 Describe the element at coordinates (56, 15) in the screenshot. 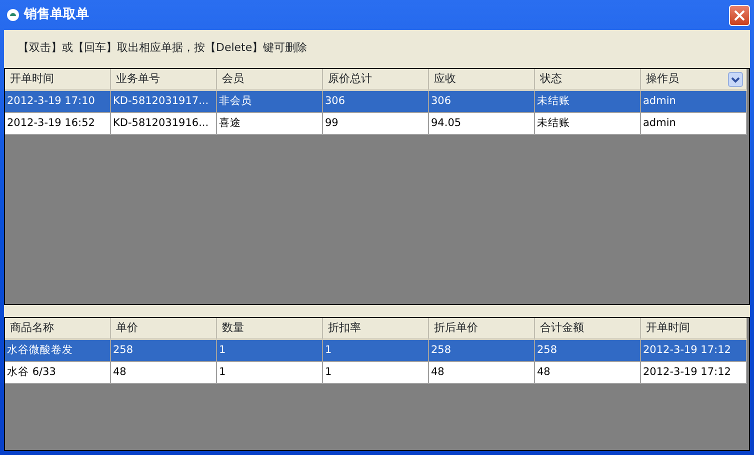

I see `window-title: 销售单取单` at that location.